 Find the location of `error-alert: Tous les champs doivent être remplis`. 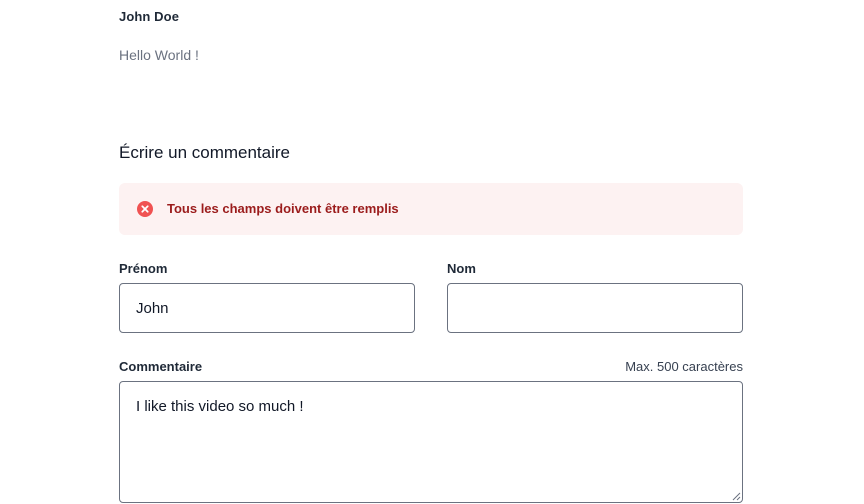

error-alert: Tous les champs doivent être remplis is located at coordinates (431, 209).